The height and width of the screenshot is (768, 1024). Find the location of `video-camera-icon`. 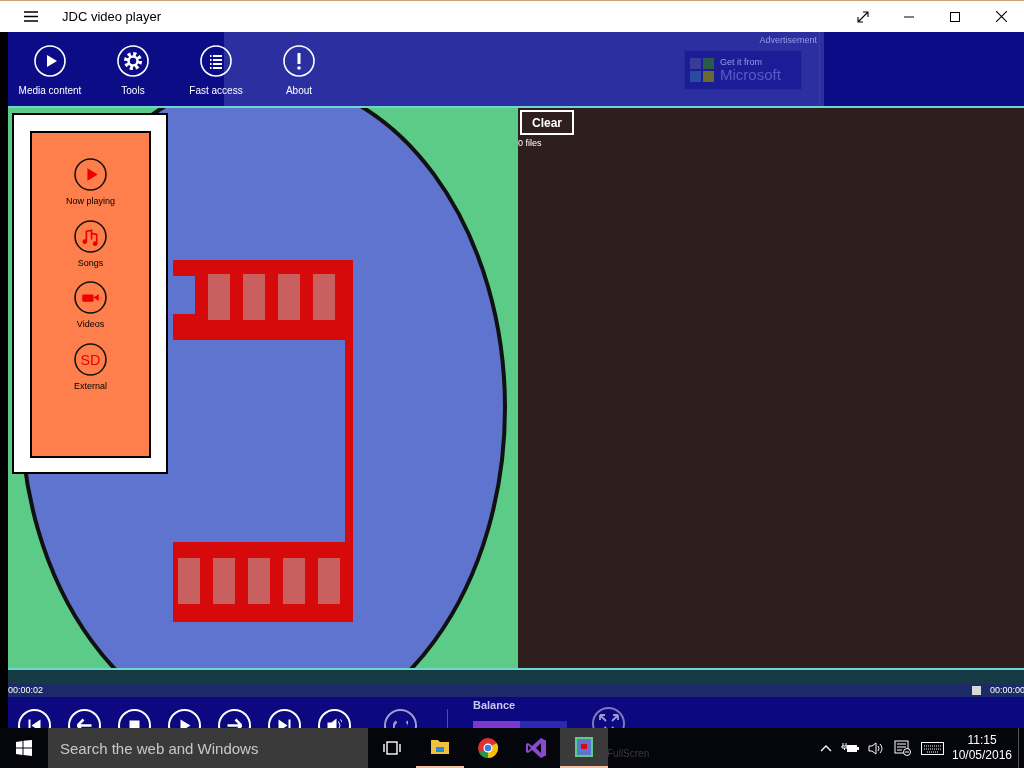

video-camera-icon is located at coordinates (90, 297).